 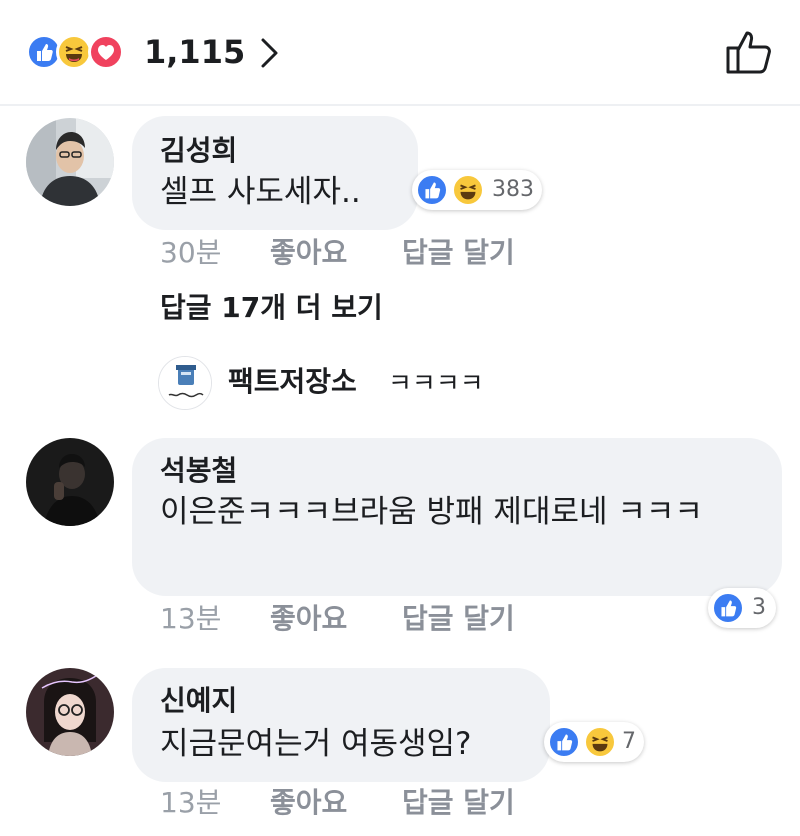 I want to click on comment-author: 신예지, so click(x=198, y=701).